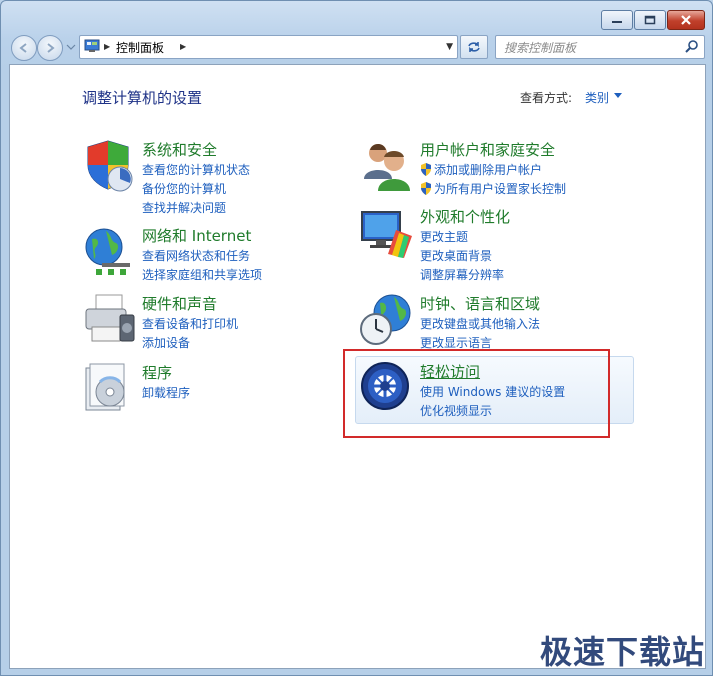 This screenshot has width=713, height=676. Describe the element at coordinates (600, 47) in the screenshot. I see `search-box: 搜索控制面板` at that location.